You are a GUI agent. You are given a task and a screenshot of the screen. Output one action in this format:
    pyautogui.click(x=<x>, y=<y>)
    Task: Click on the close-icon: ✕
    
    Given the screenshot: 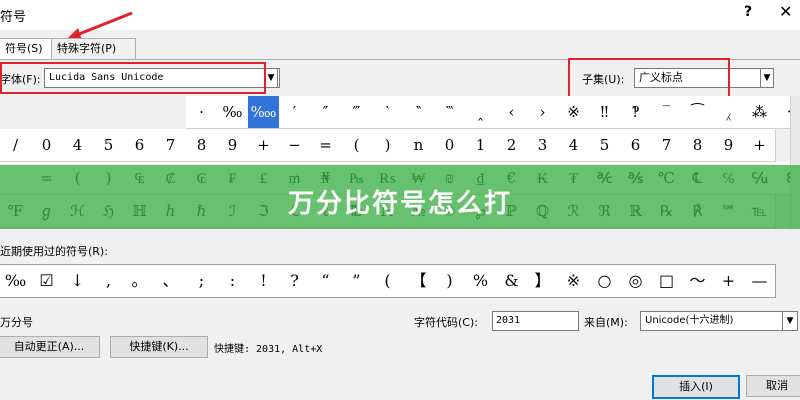 What is the action you would take?
    pyautogui.click(x=785, y=11)
    